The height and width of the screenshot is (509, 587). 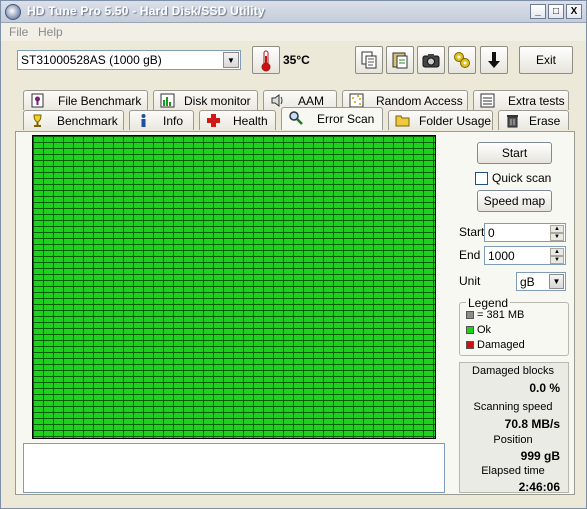 I want to click on options-button, so click(x=462, y=60).